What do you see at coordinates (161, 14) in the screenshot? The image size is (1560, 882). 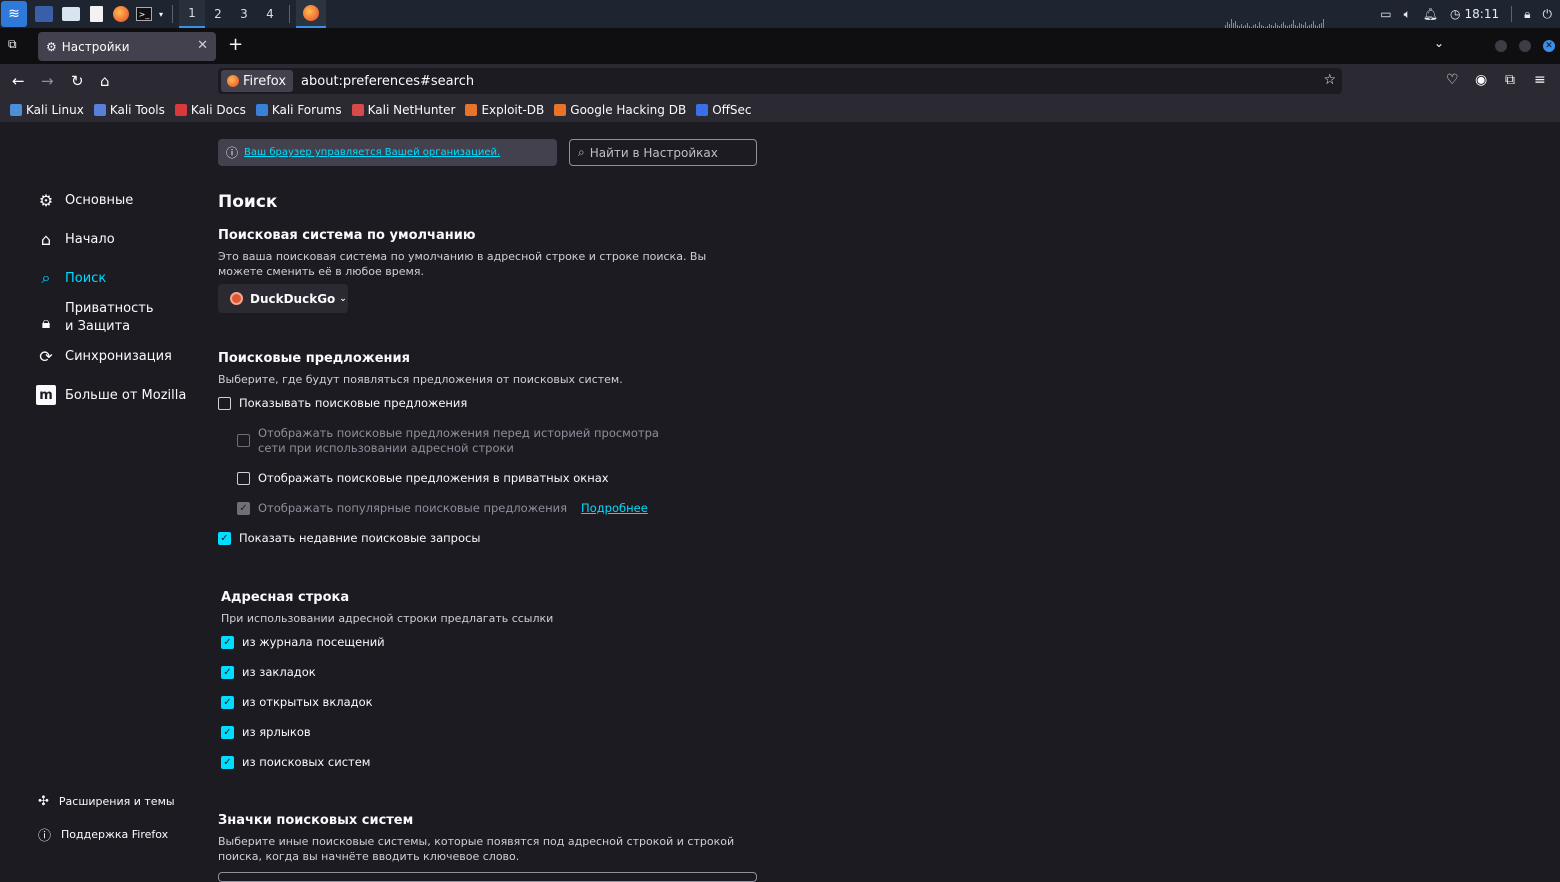 I see `chevron-down-icon: ▾` at bounding box center [161, 14].